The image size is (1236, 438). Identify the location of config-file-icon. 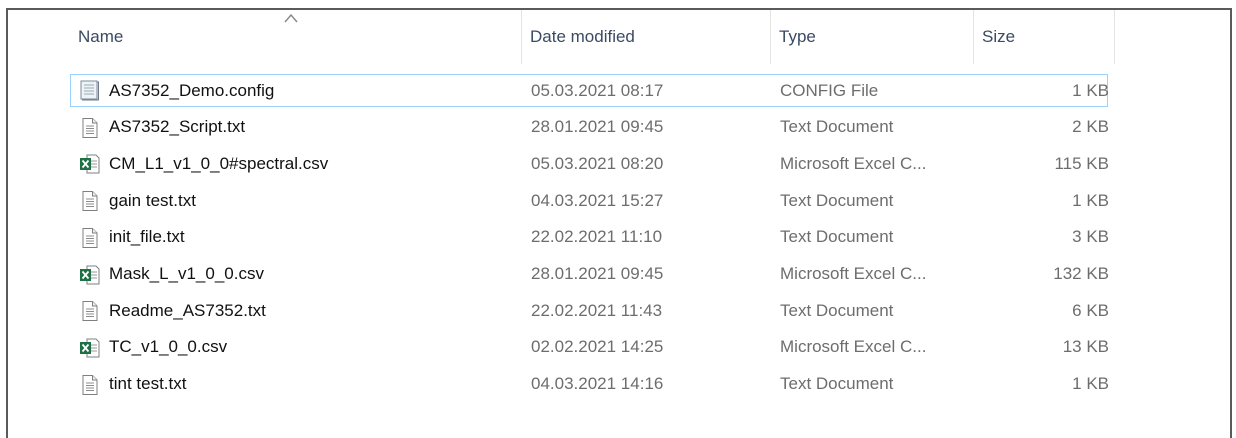
(90, 91).